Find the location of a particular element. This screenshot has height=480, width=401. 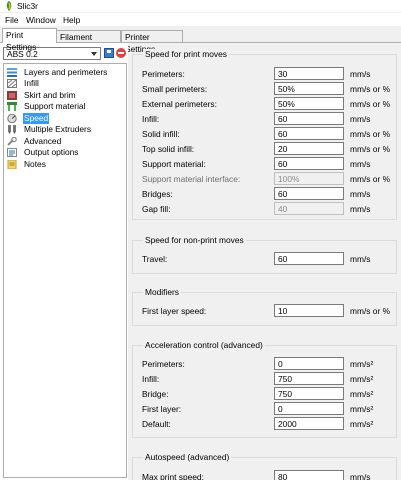

tree-label: Infill is located at coordinates (31, 83).